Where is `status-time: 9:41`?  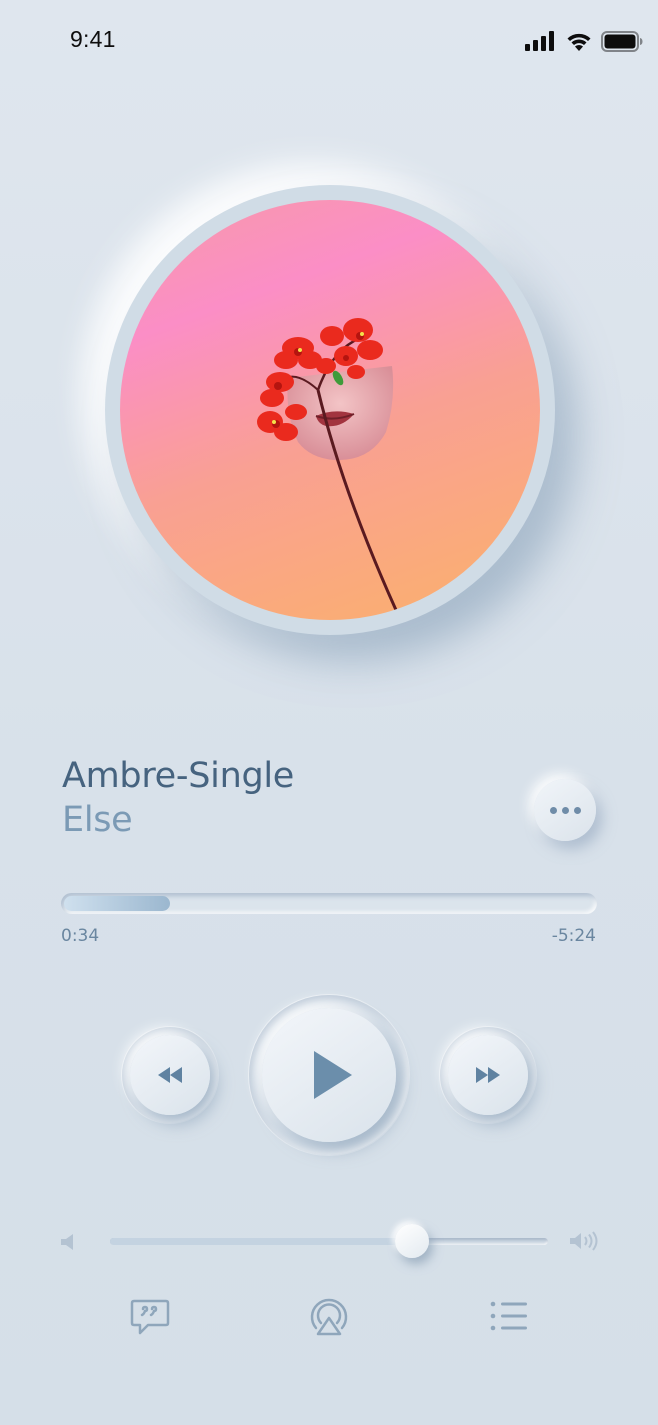 status-time: 9:41 is located at coordinates (93, 39).